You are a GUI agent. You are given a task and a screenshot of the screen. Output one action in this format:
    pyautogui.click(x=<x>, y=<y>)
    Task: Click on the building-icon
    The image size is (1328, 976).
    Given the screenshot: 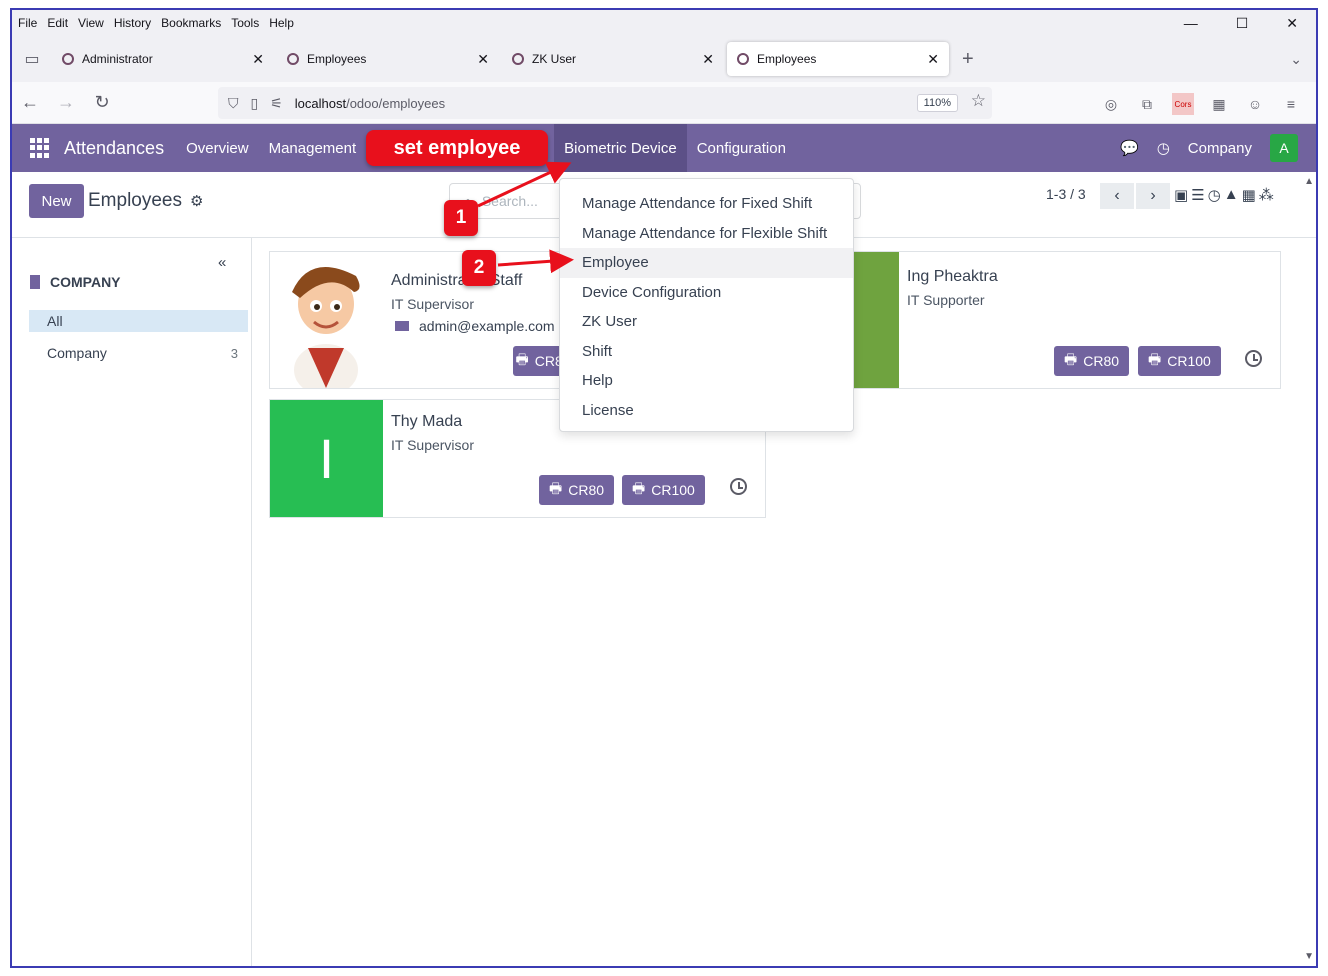 What is the action you would take?
    pyautogui.click(x=35, y=282)
    